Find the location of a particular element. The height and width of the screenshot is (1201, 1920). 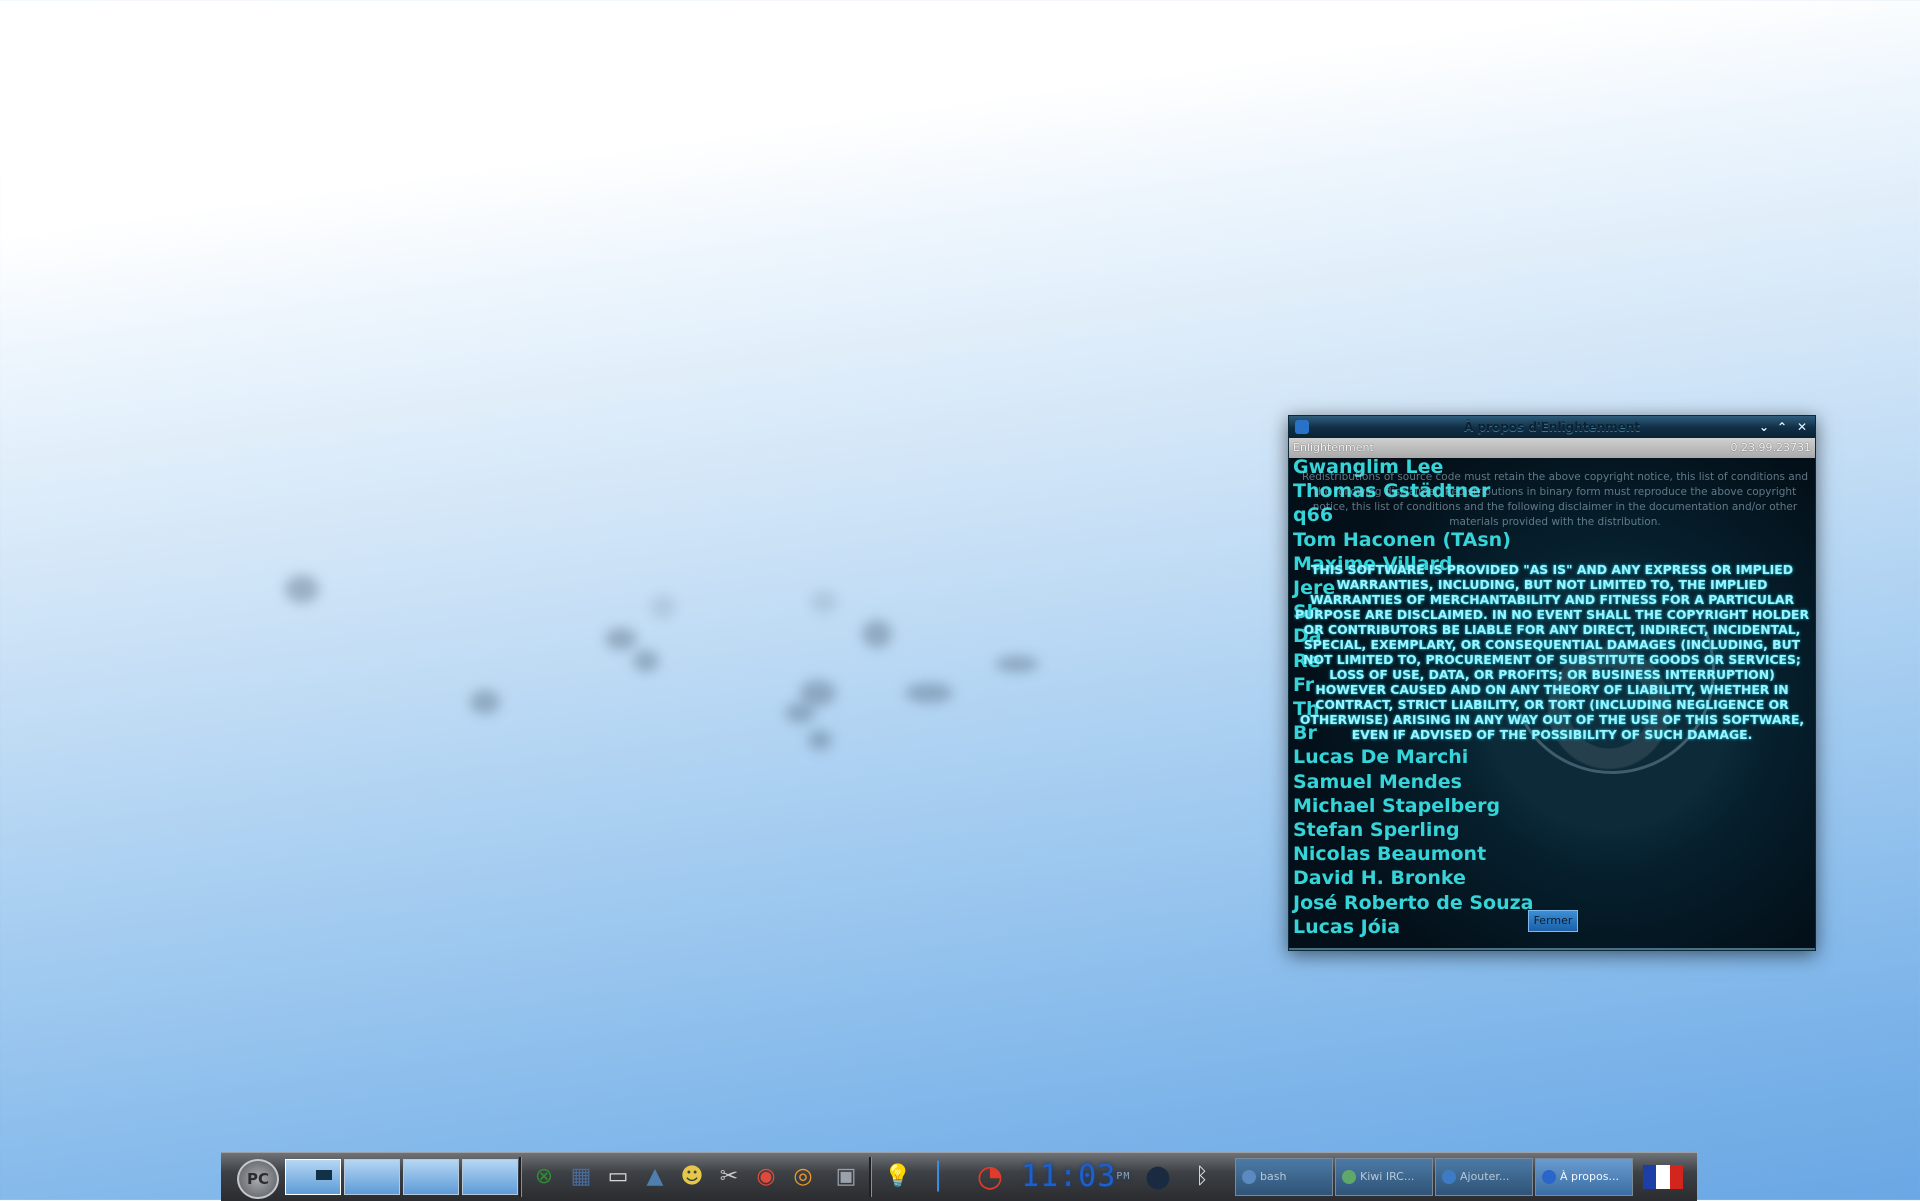

clock-time: 11:03 is located at coordinates (1069, 1176).